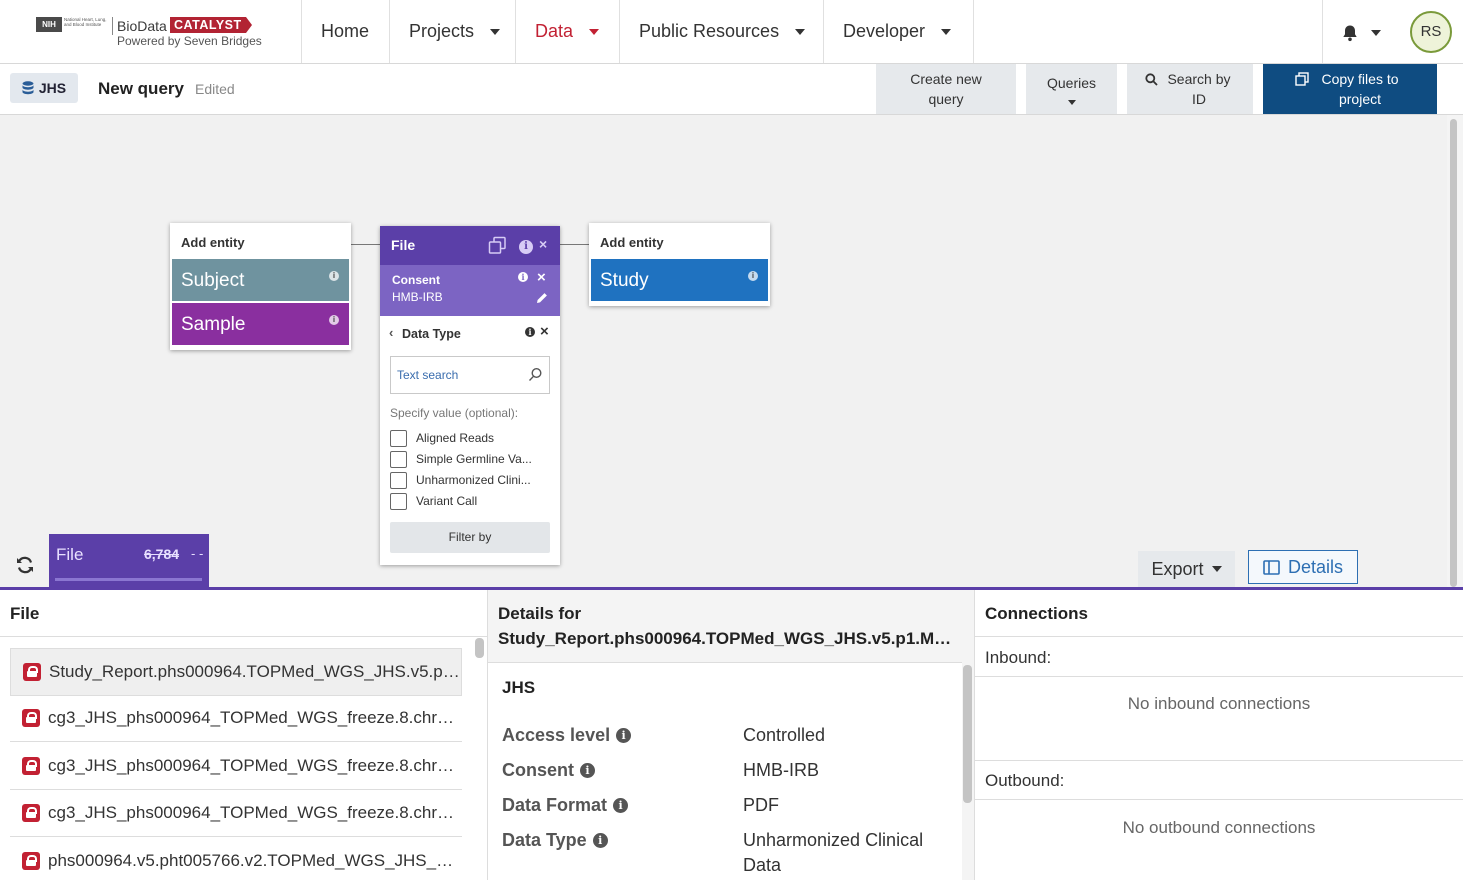 Image resolution: width=1463 pixels, height=880 pixels. I want to click on detail-label-data-type: Data Type i, so click(555, 840).